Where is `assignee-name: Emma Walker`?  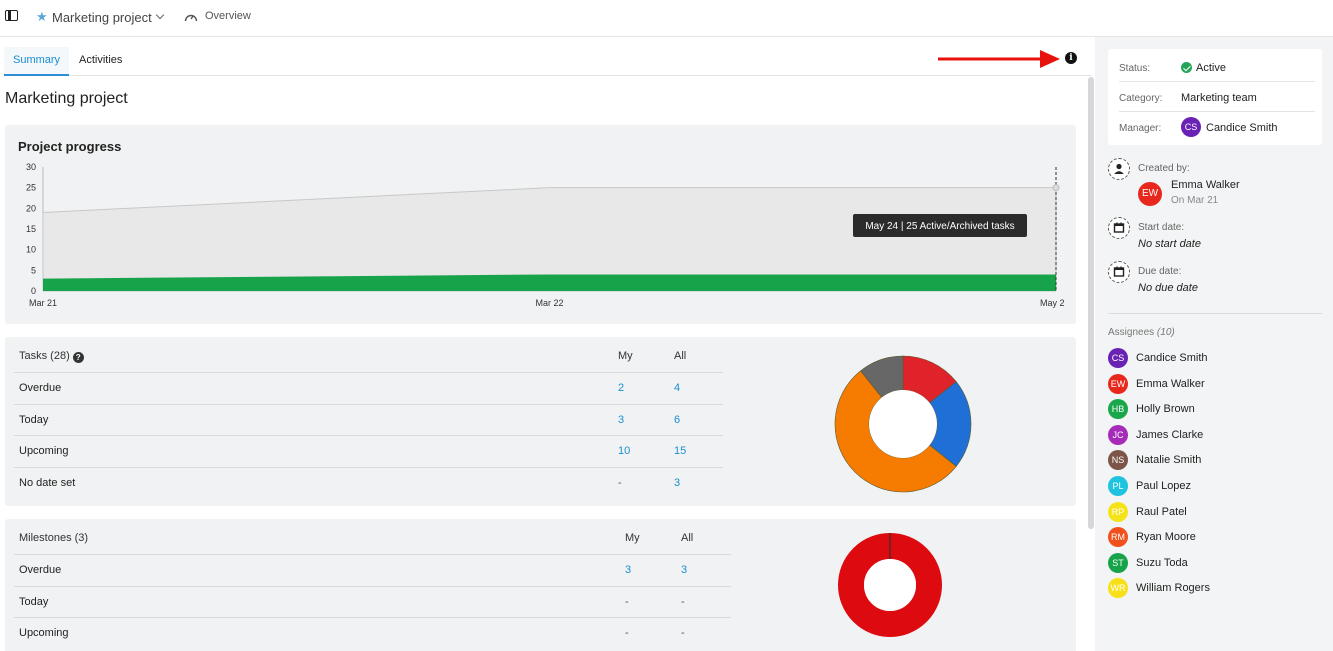
assignee-name: Emma Walker is located at coordinates (1170, 383).